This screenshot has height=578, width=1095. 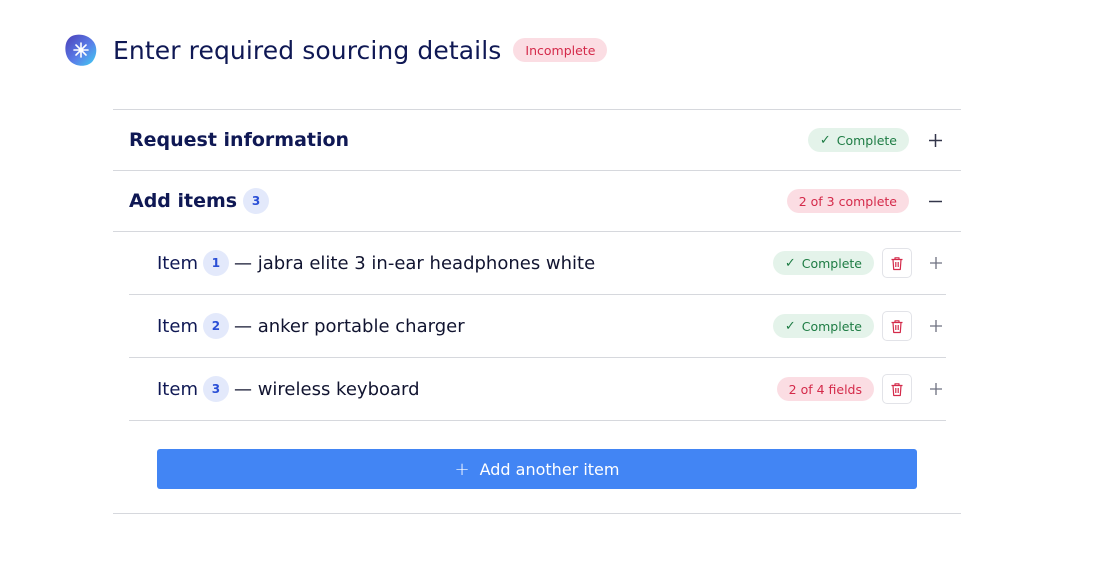 I want to click on status-badge: Incomplete, so click(x=560, y=50).